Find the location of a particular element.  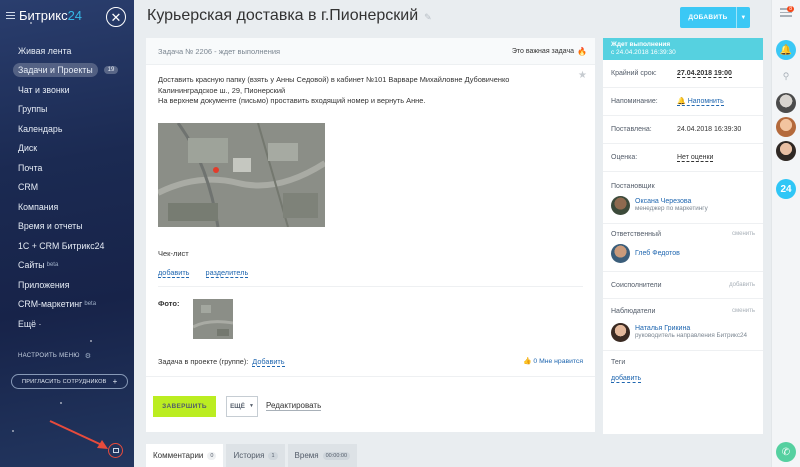

tab-count: 0 is located at coordinates (212, 455).